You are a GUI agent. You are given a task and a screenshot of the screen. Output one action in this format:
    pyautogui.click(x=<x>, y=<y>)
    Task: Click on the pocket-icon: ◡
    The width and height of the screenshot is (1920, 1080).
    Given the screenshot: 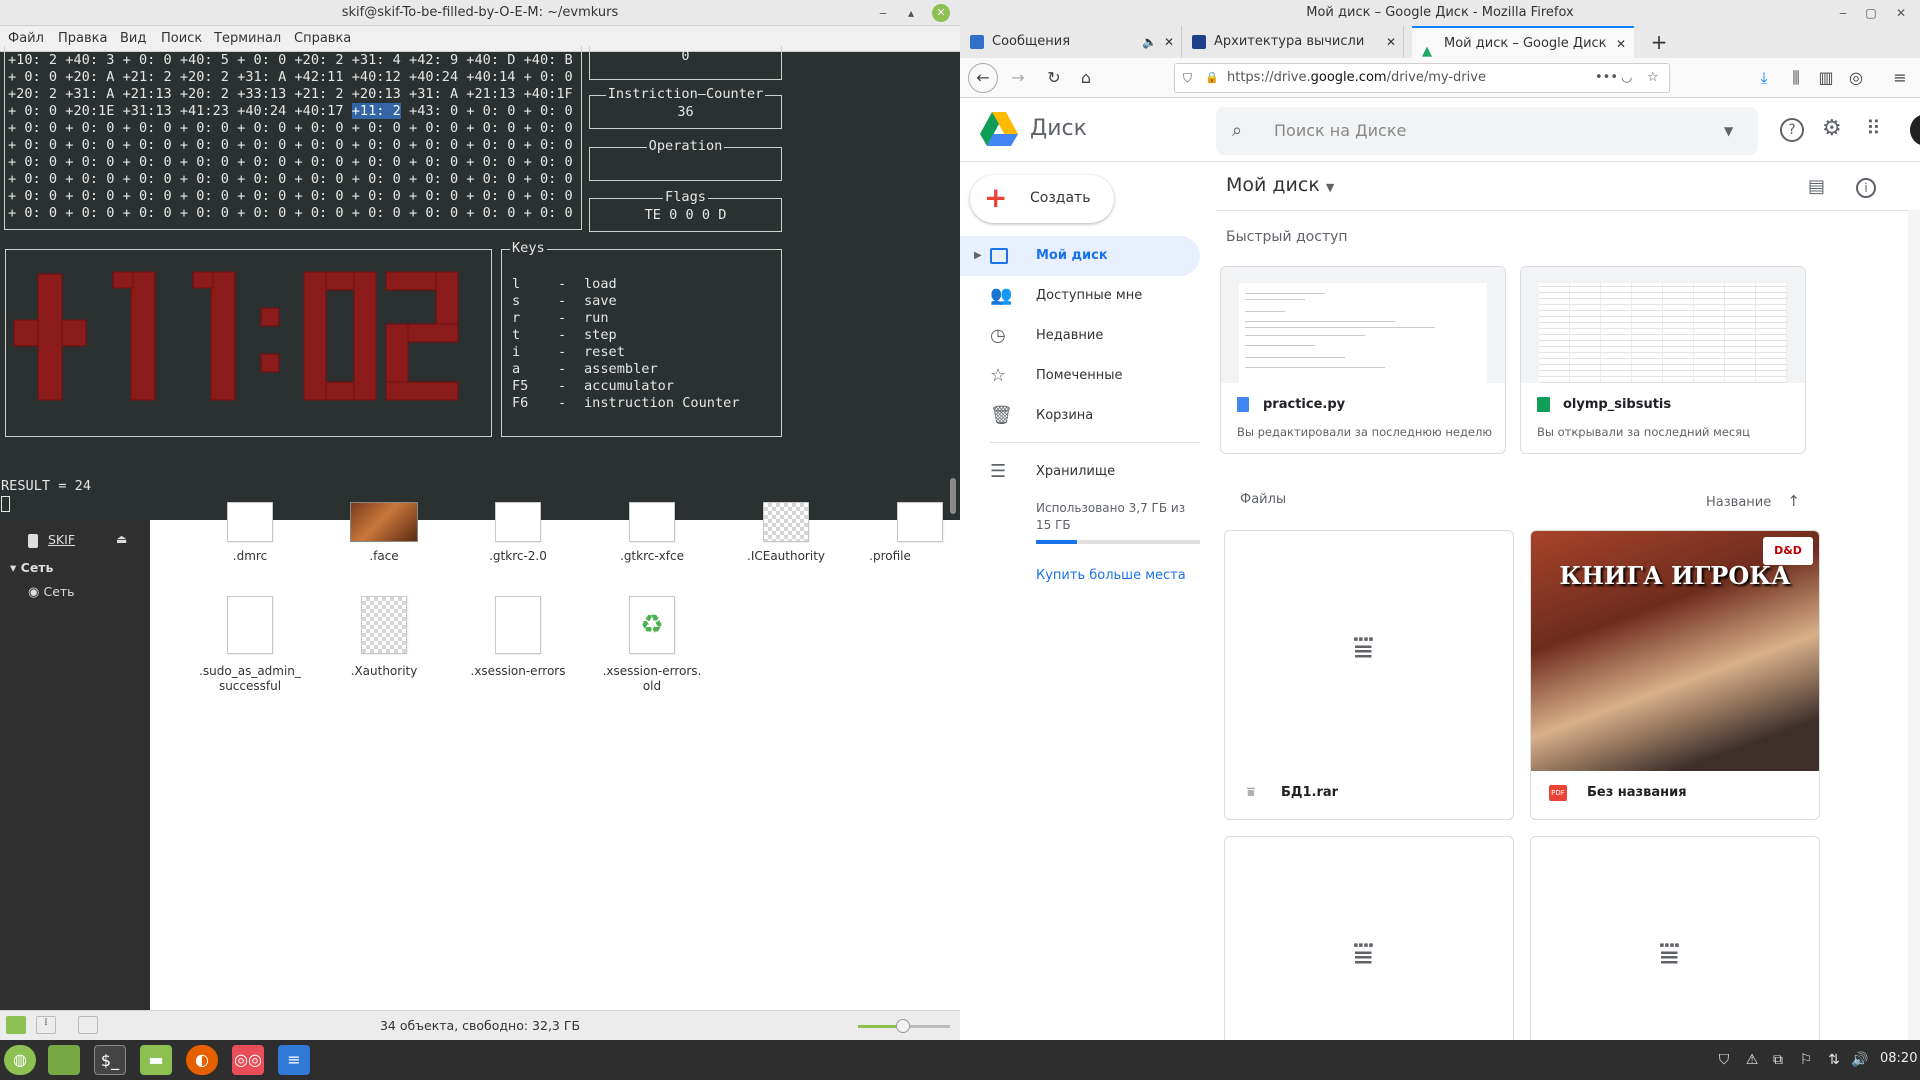 What is the action you would take?
    pyautogui.click(x=1626, y=78)
    